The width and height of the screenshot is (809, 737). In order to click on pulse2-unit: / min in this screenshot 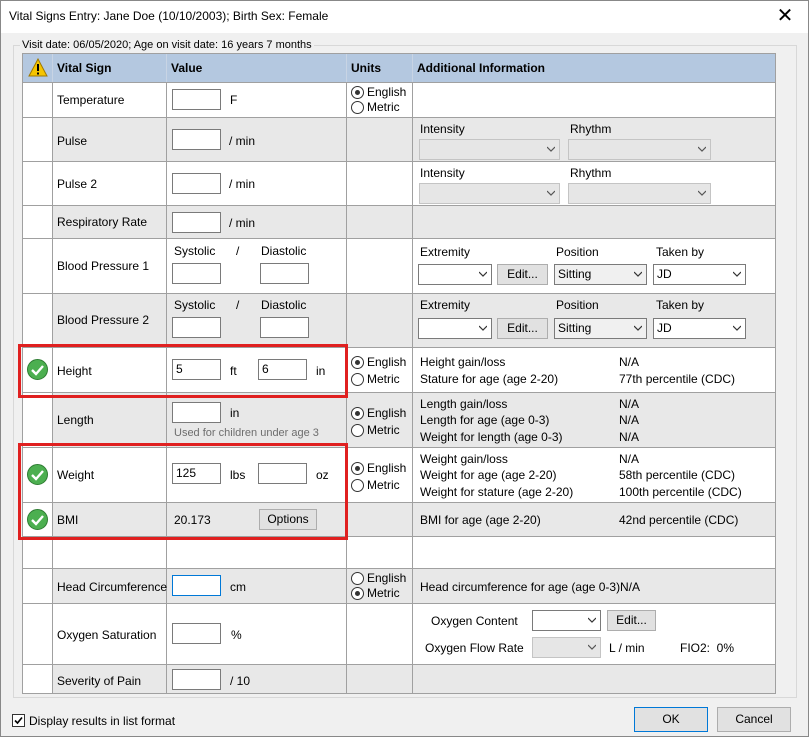, I will do `click(242, 184)`.